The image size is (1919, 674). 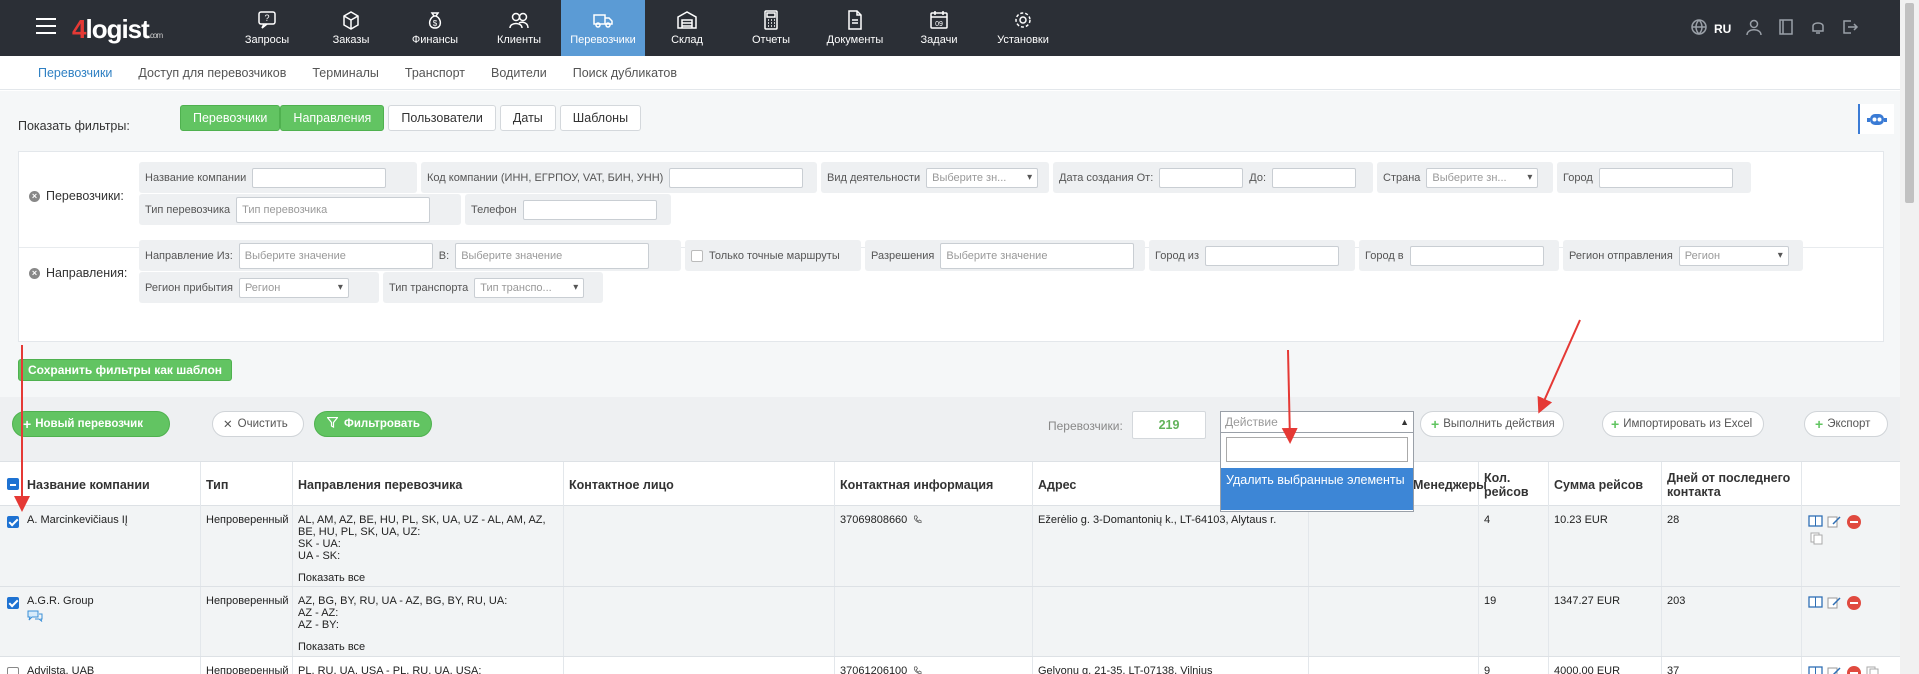 I want to click on nav-clients: Клиенты, so click(x=519, y=28).